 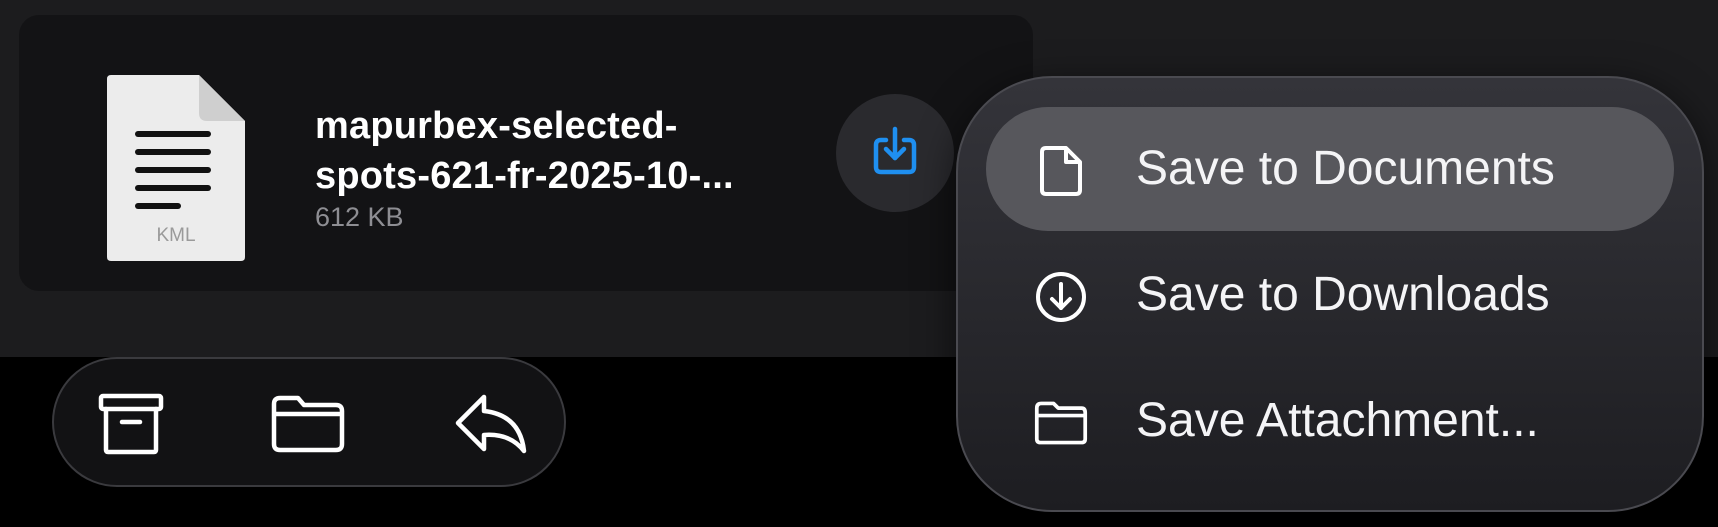 I want to click on document-icon, so click(x=1061, y=171).